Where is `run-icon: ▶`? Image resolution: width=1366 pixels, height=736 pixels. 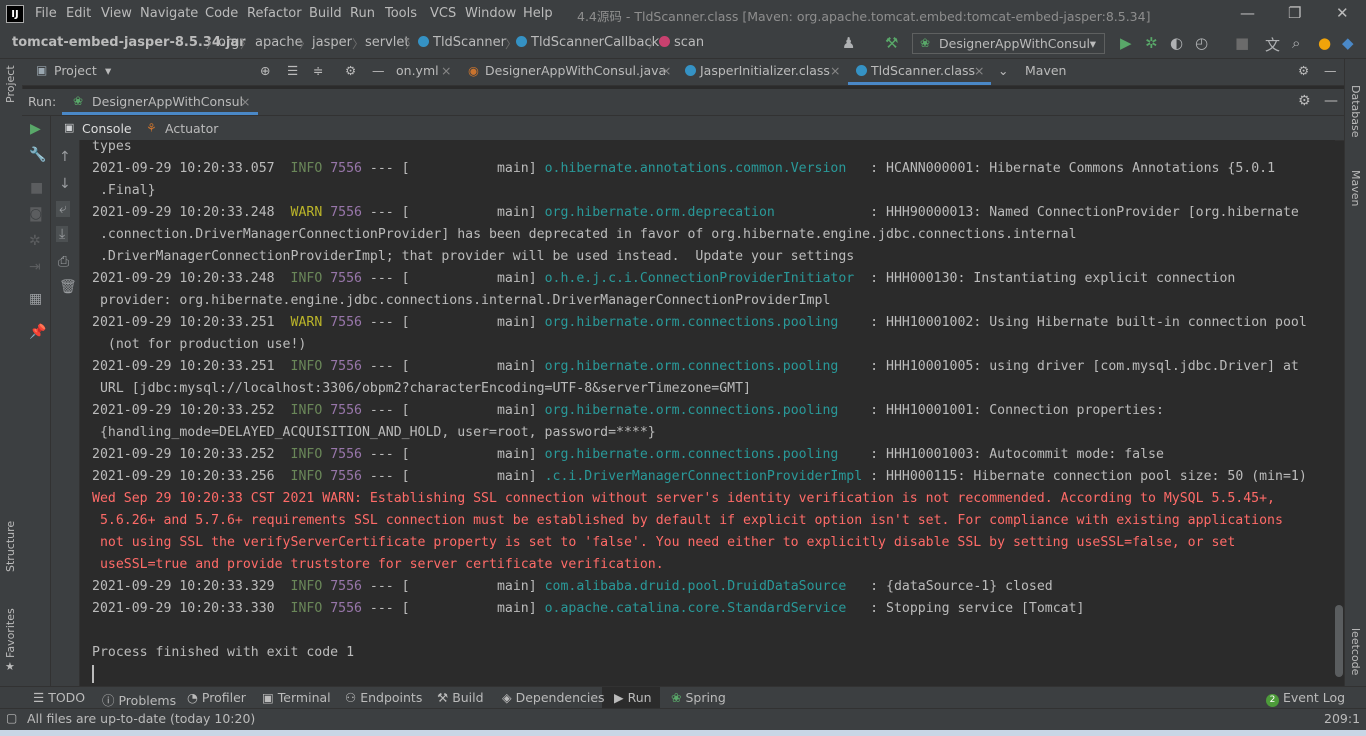 run-icon: ▶ is located at coordinates (1126, 43).